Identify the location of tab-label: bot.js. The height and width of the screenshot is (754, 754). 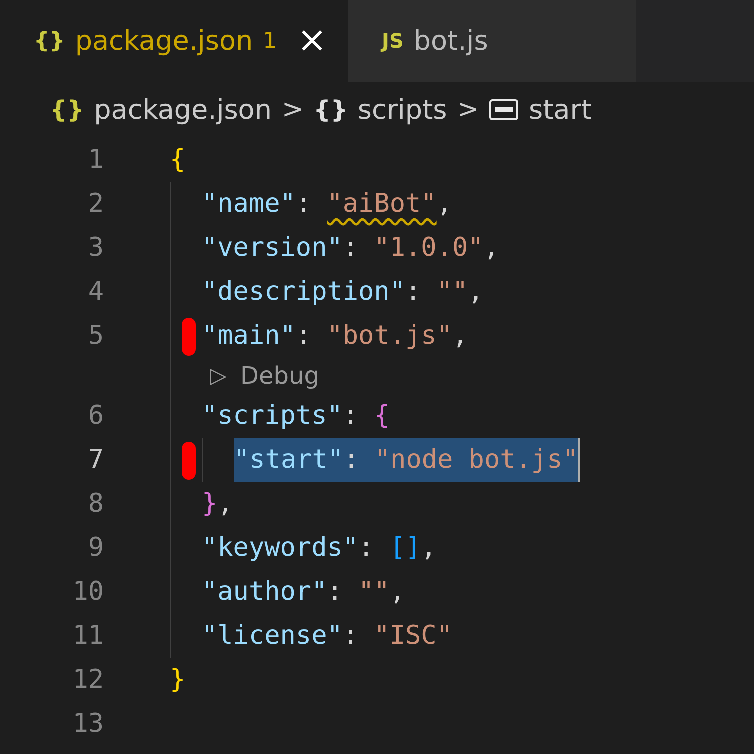
(451, 41).